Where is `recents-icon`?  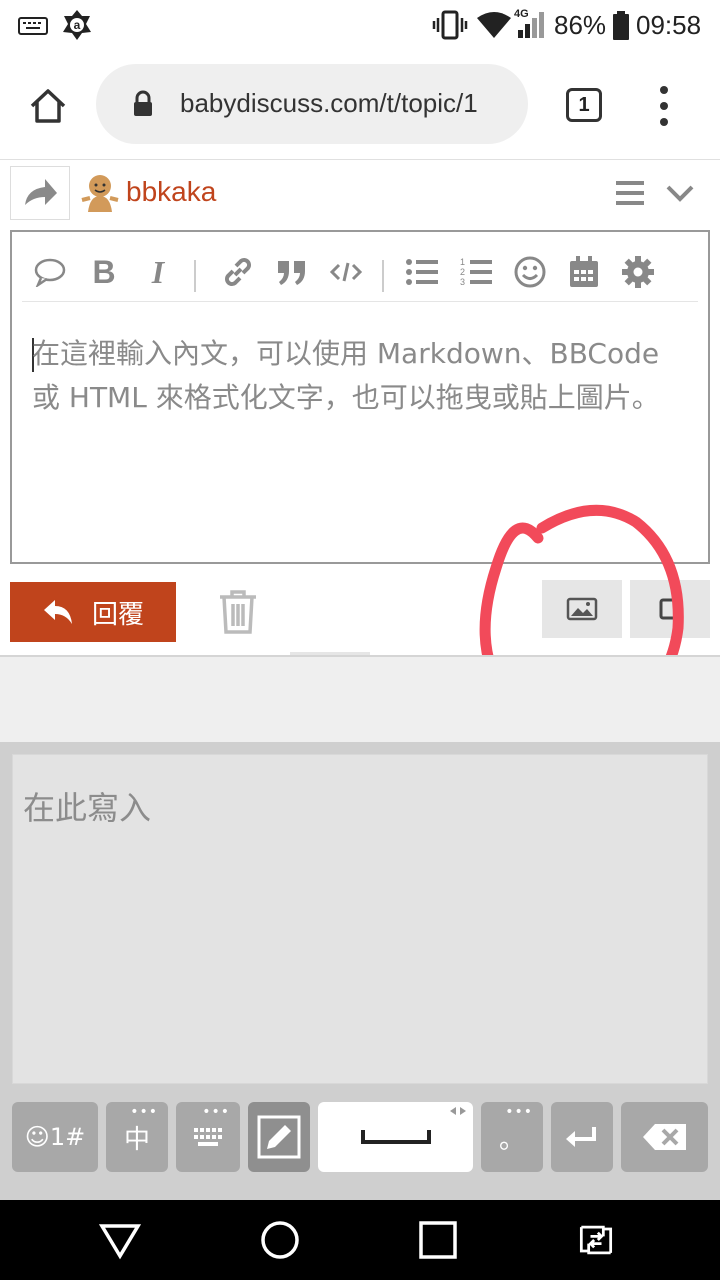 recents-icon is located at coordinates (438, 1240).